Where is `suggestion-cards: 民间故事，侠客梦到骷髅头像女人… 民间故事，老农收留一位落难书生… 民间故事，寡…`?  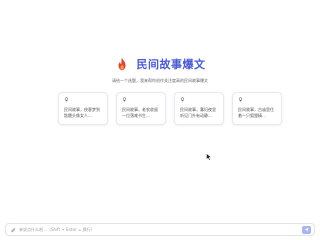 suggestion-cards: 民间故事，侠客梦到骷髅头像女人… 民间故事，老农收留一位落难书生… 民间故事，寡… is located at coordinates (170, 108).